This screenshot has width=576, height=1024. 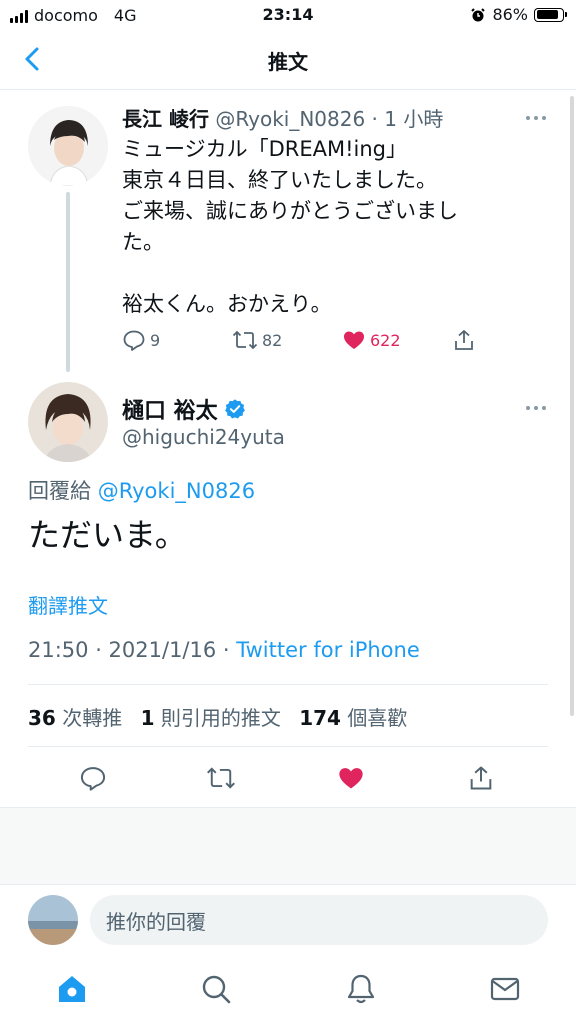 I want to click on reply-to-line: 回覆給 @Ryoki_N0826, so click(x=141, y=490).